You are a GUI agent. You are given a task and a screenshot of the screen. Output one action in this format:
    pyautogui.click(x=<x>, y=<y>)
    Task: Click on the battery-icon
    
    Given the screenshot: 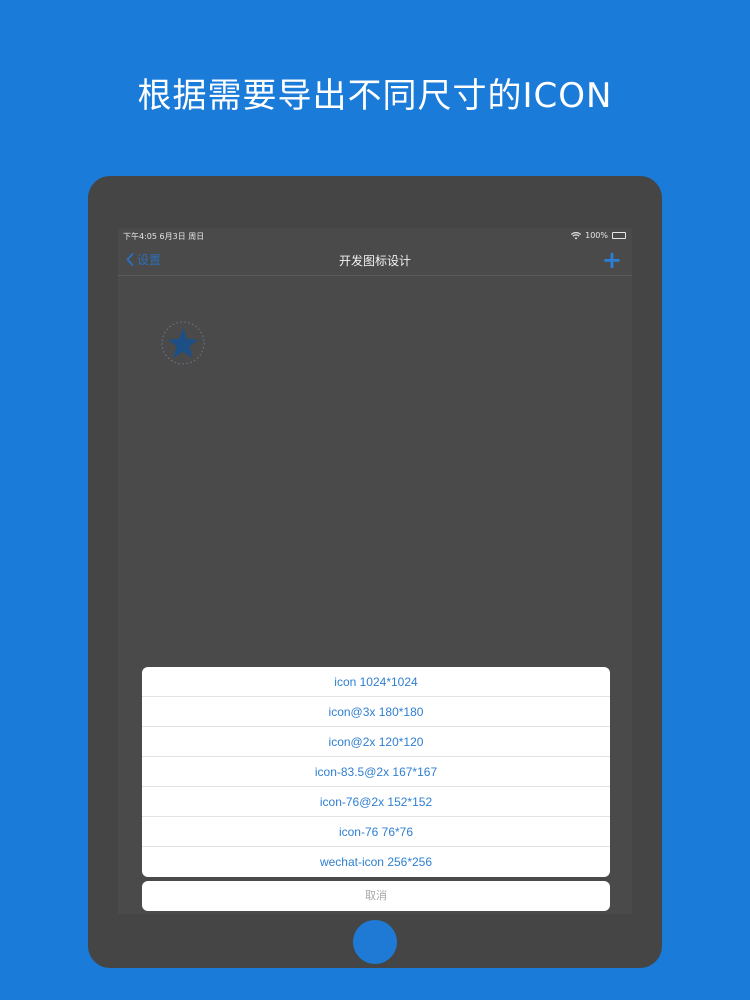 What is the action you would take?
    pyautogui.click(x=619, y=235)
    